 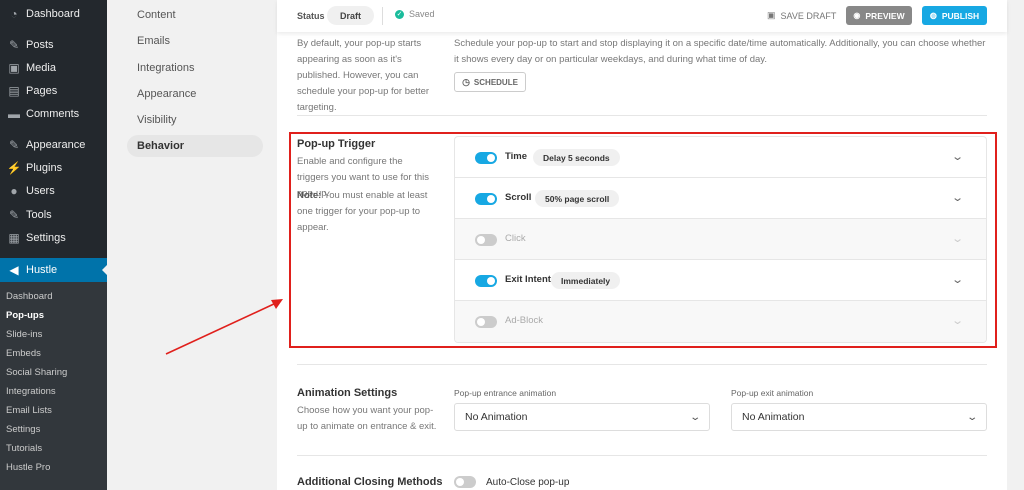 I want to click on save-draft-button: ▣ SAVE DRAFT, so click(x=801, y=15).